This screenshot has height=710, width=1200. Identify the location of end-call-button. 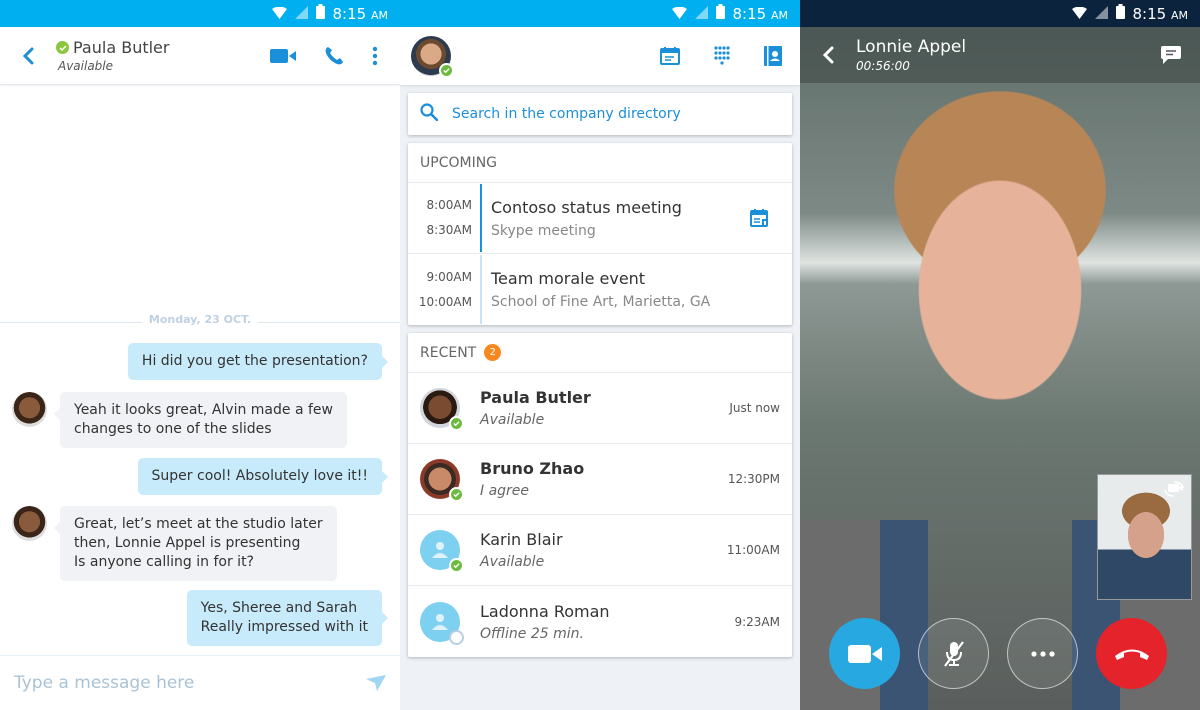
(1131, 653).